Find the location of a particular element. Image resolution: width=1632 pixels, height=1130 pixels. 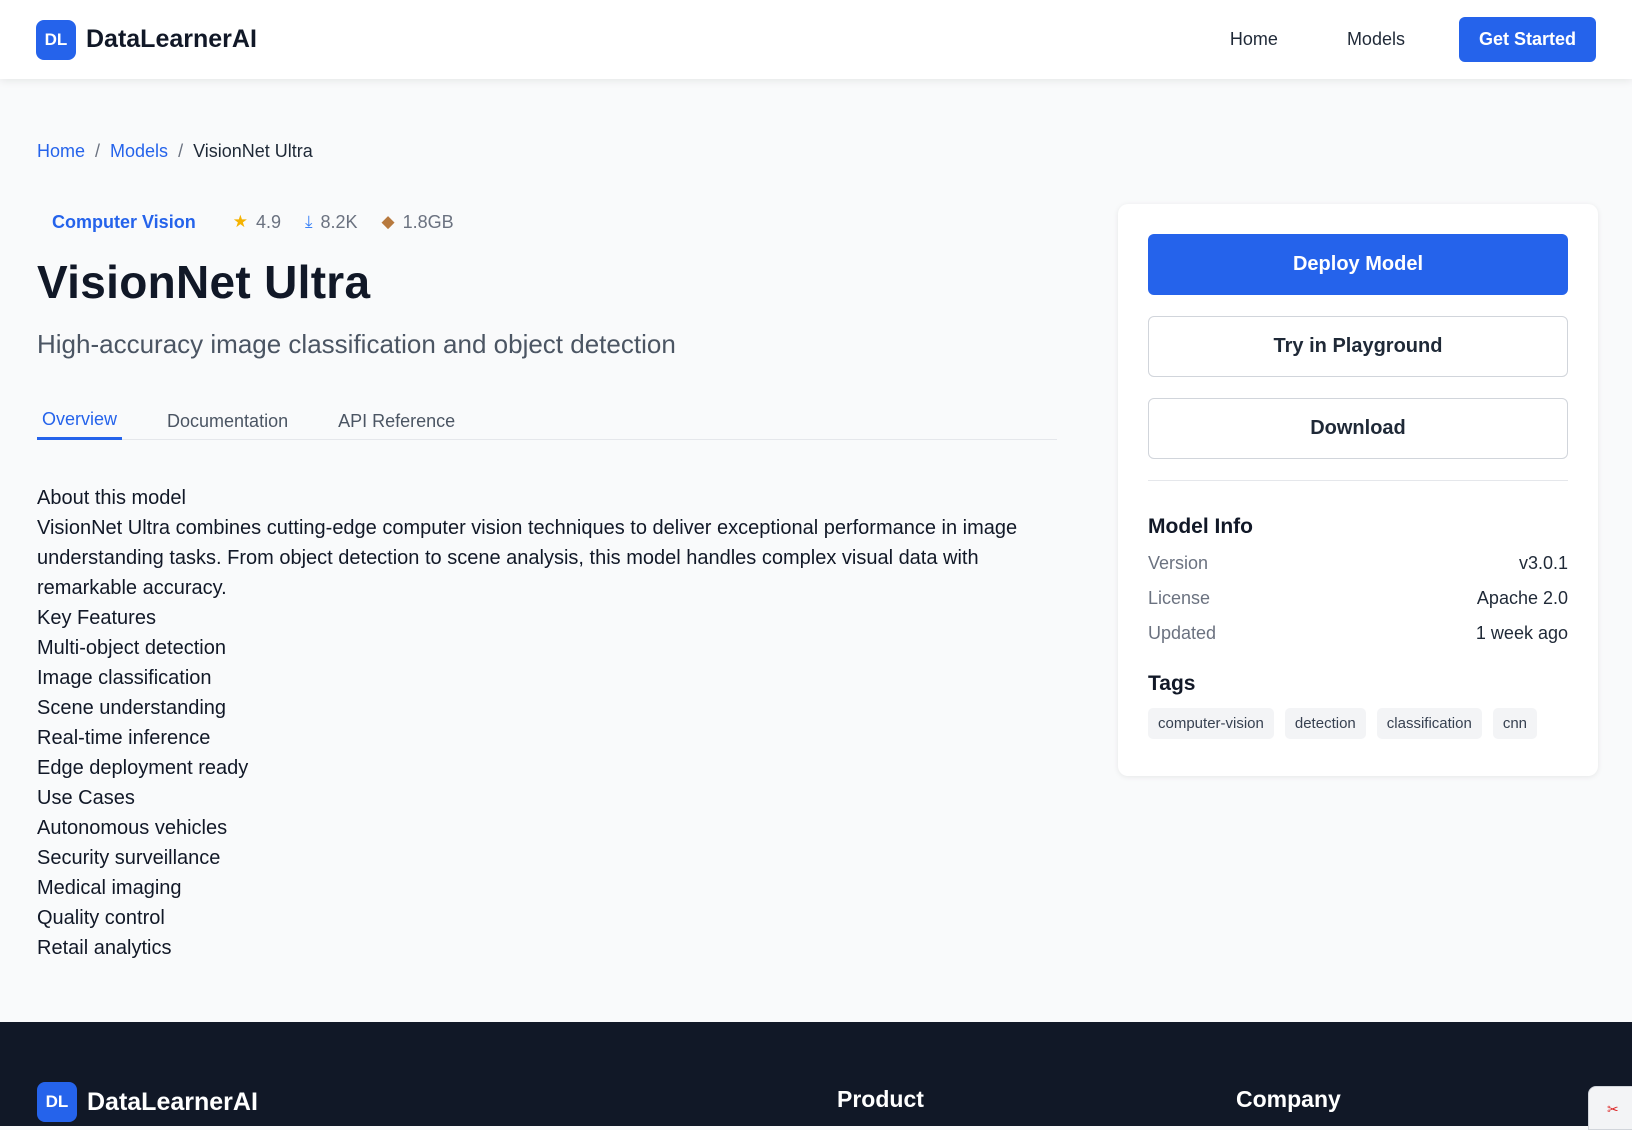

usecases-heading: Use Cases is located at coordinates (86, 798).